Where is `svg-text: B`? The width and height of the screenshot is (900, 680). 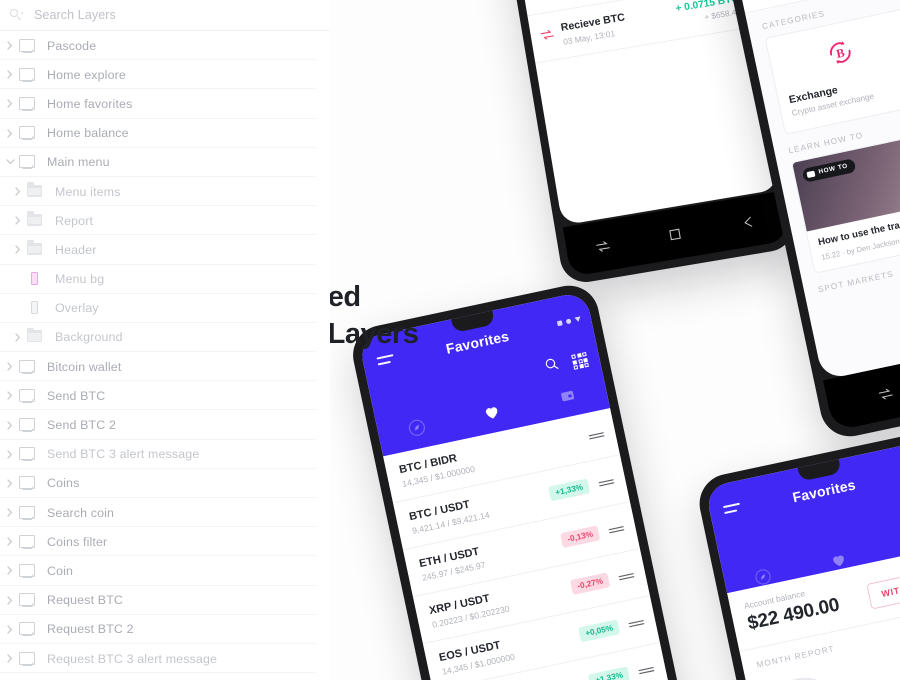 svg-text: B is located at coordinates (840, 53).